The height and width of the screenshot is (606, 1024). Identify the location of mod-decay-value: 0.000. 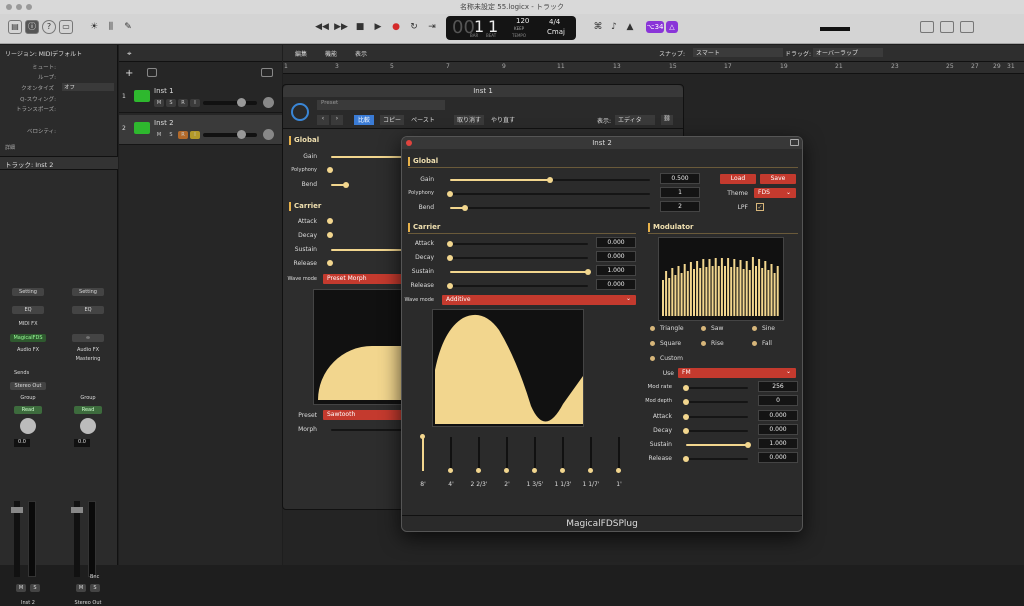
(778, 429).